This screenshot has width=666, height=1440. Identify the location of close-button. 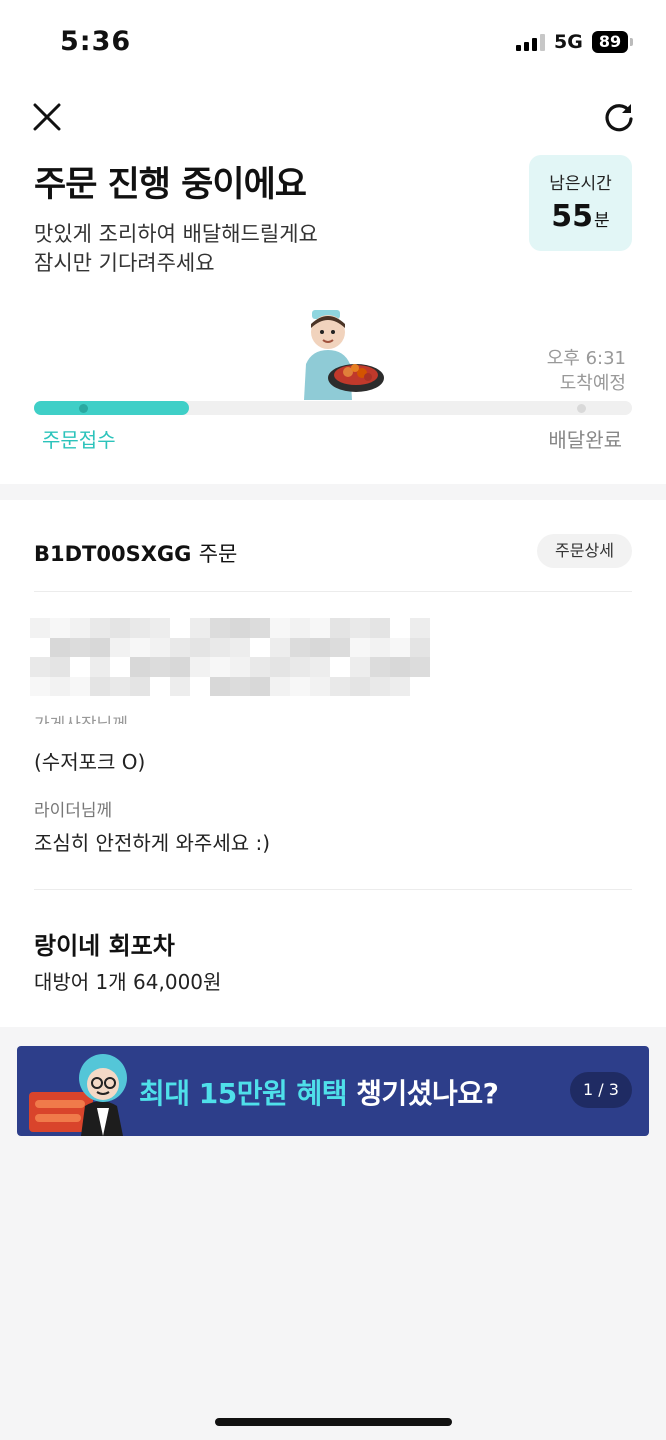
(47, 117).